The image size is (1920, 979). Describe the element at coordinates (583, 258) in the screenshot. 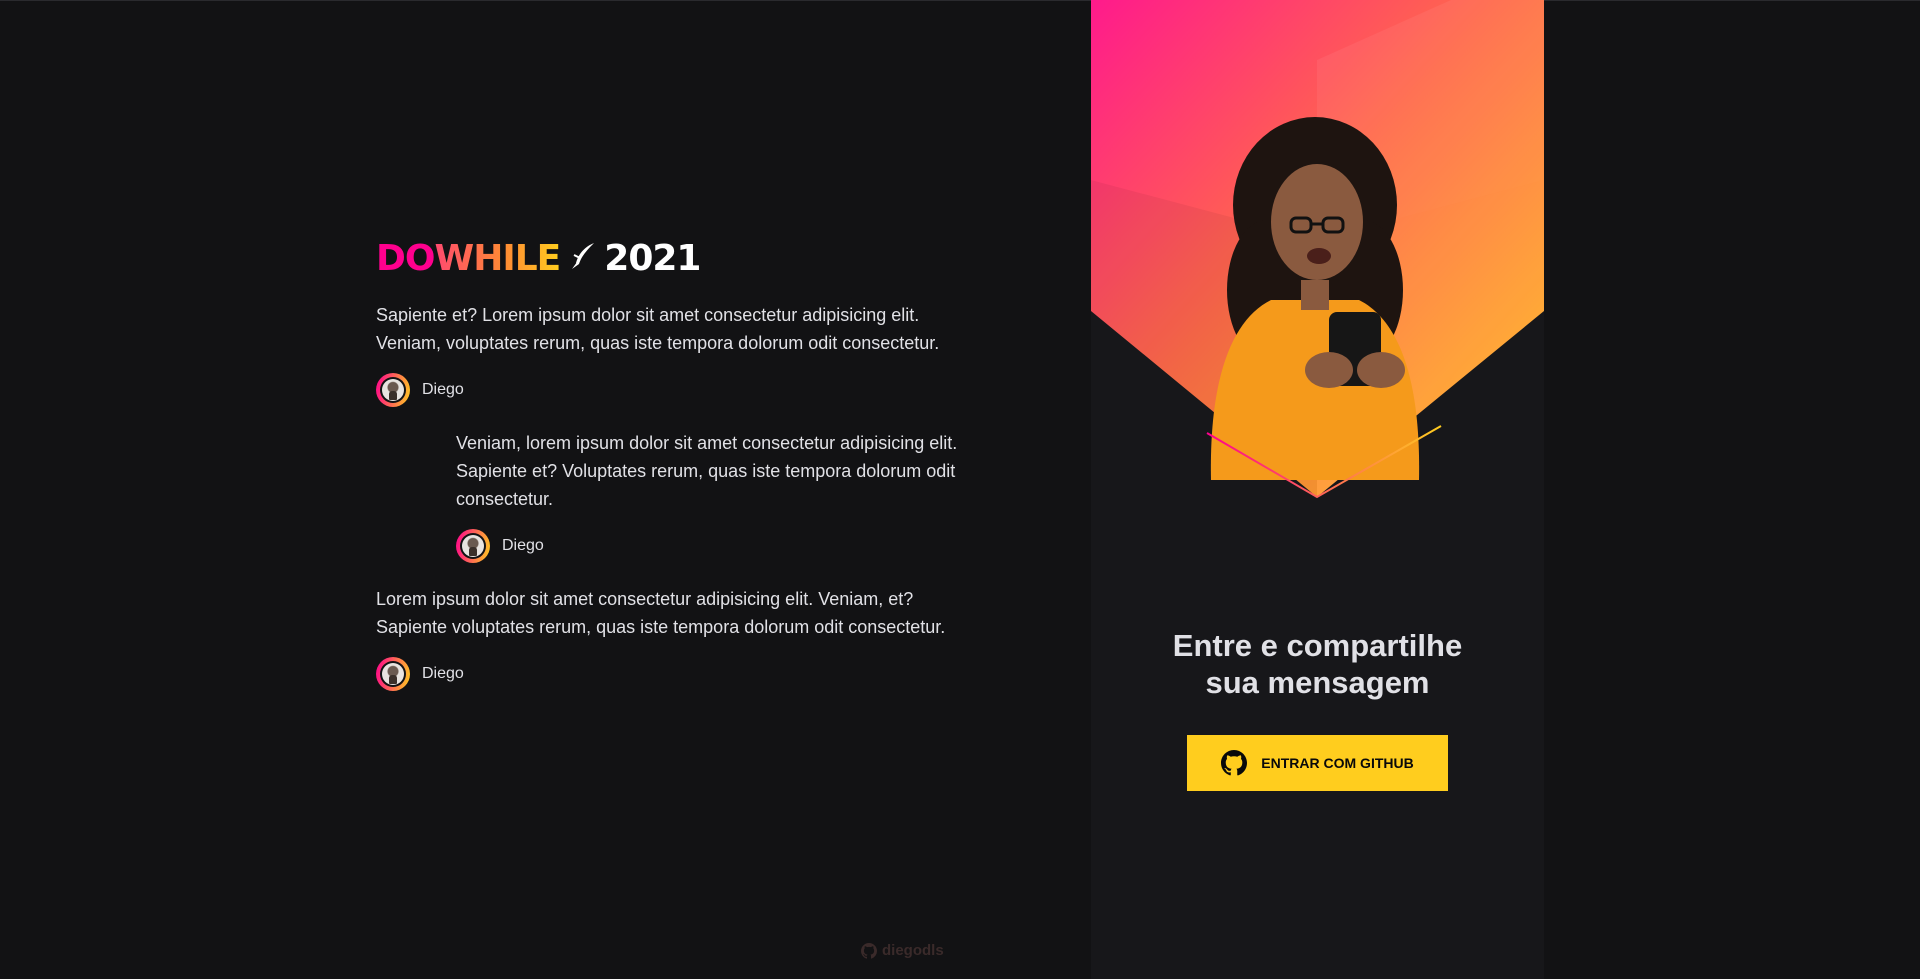

I see `quill-icon` at that location.